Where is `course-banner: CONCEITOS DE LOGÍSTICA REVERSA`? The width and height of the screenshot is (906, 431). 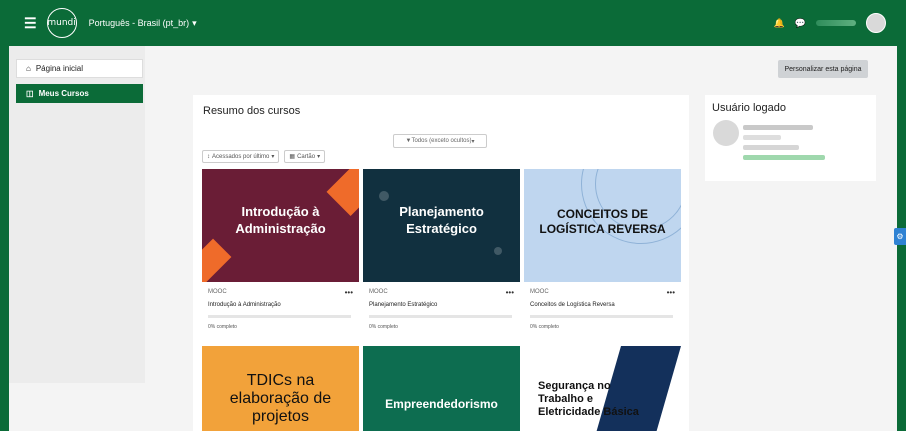
course-banner: CONCEITOS DE LOGÍSTICA REVERSA is located at coordinates (602, 225).